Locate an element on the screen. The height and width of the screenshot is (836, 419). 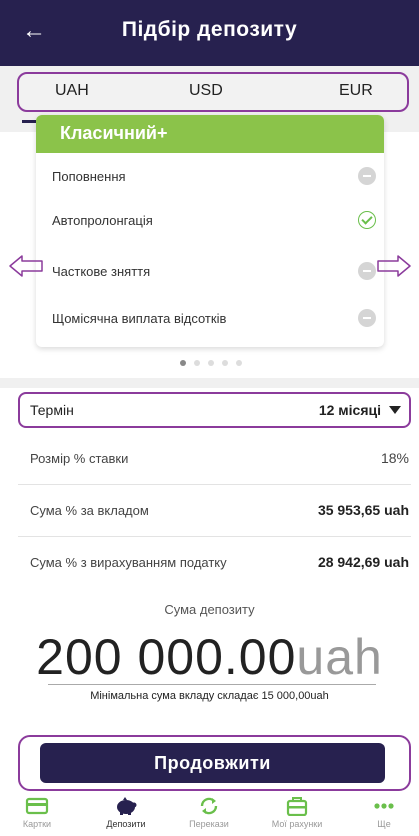
tab-label: Мої рахунки is located at coordinates (297, 824).